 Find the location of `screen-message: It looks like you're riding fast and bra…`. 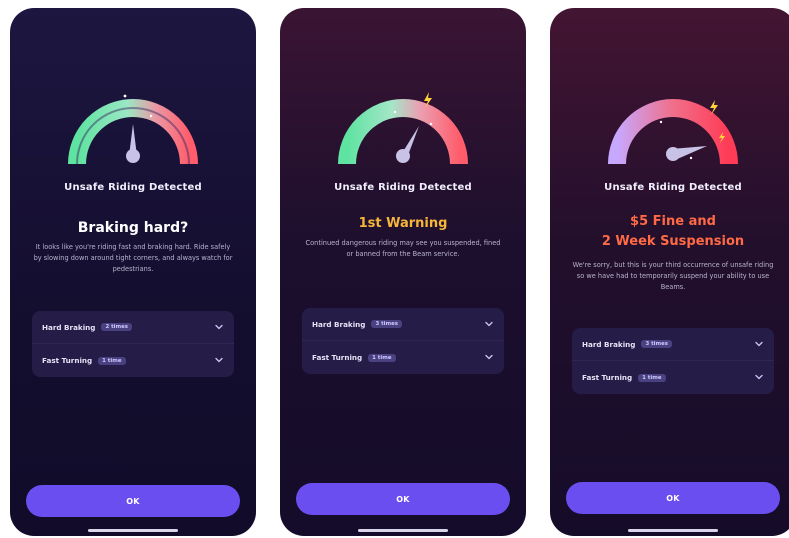

screen-message: It looks like you're riding fast and bra… is located at coordinates (133, 258).